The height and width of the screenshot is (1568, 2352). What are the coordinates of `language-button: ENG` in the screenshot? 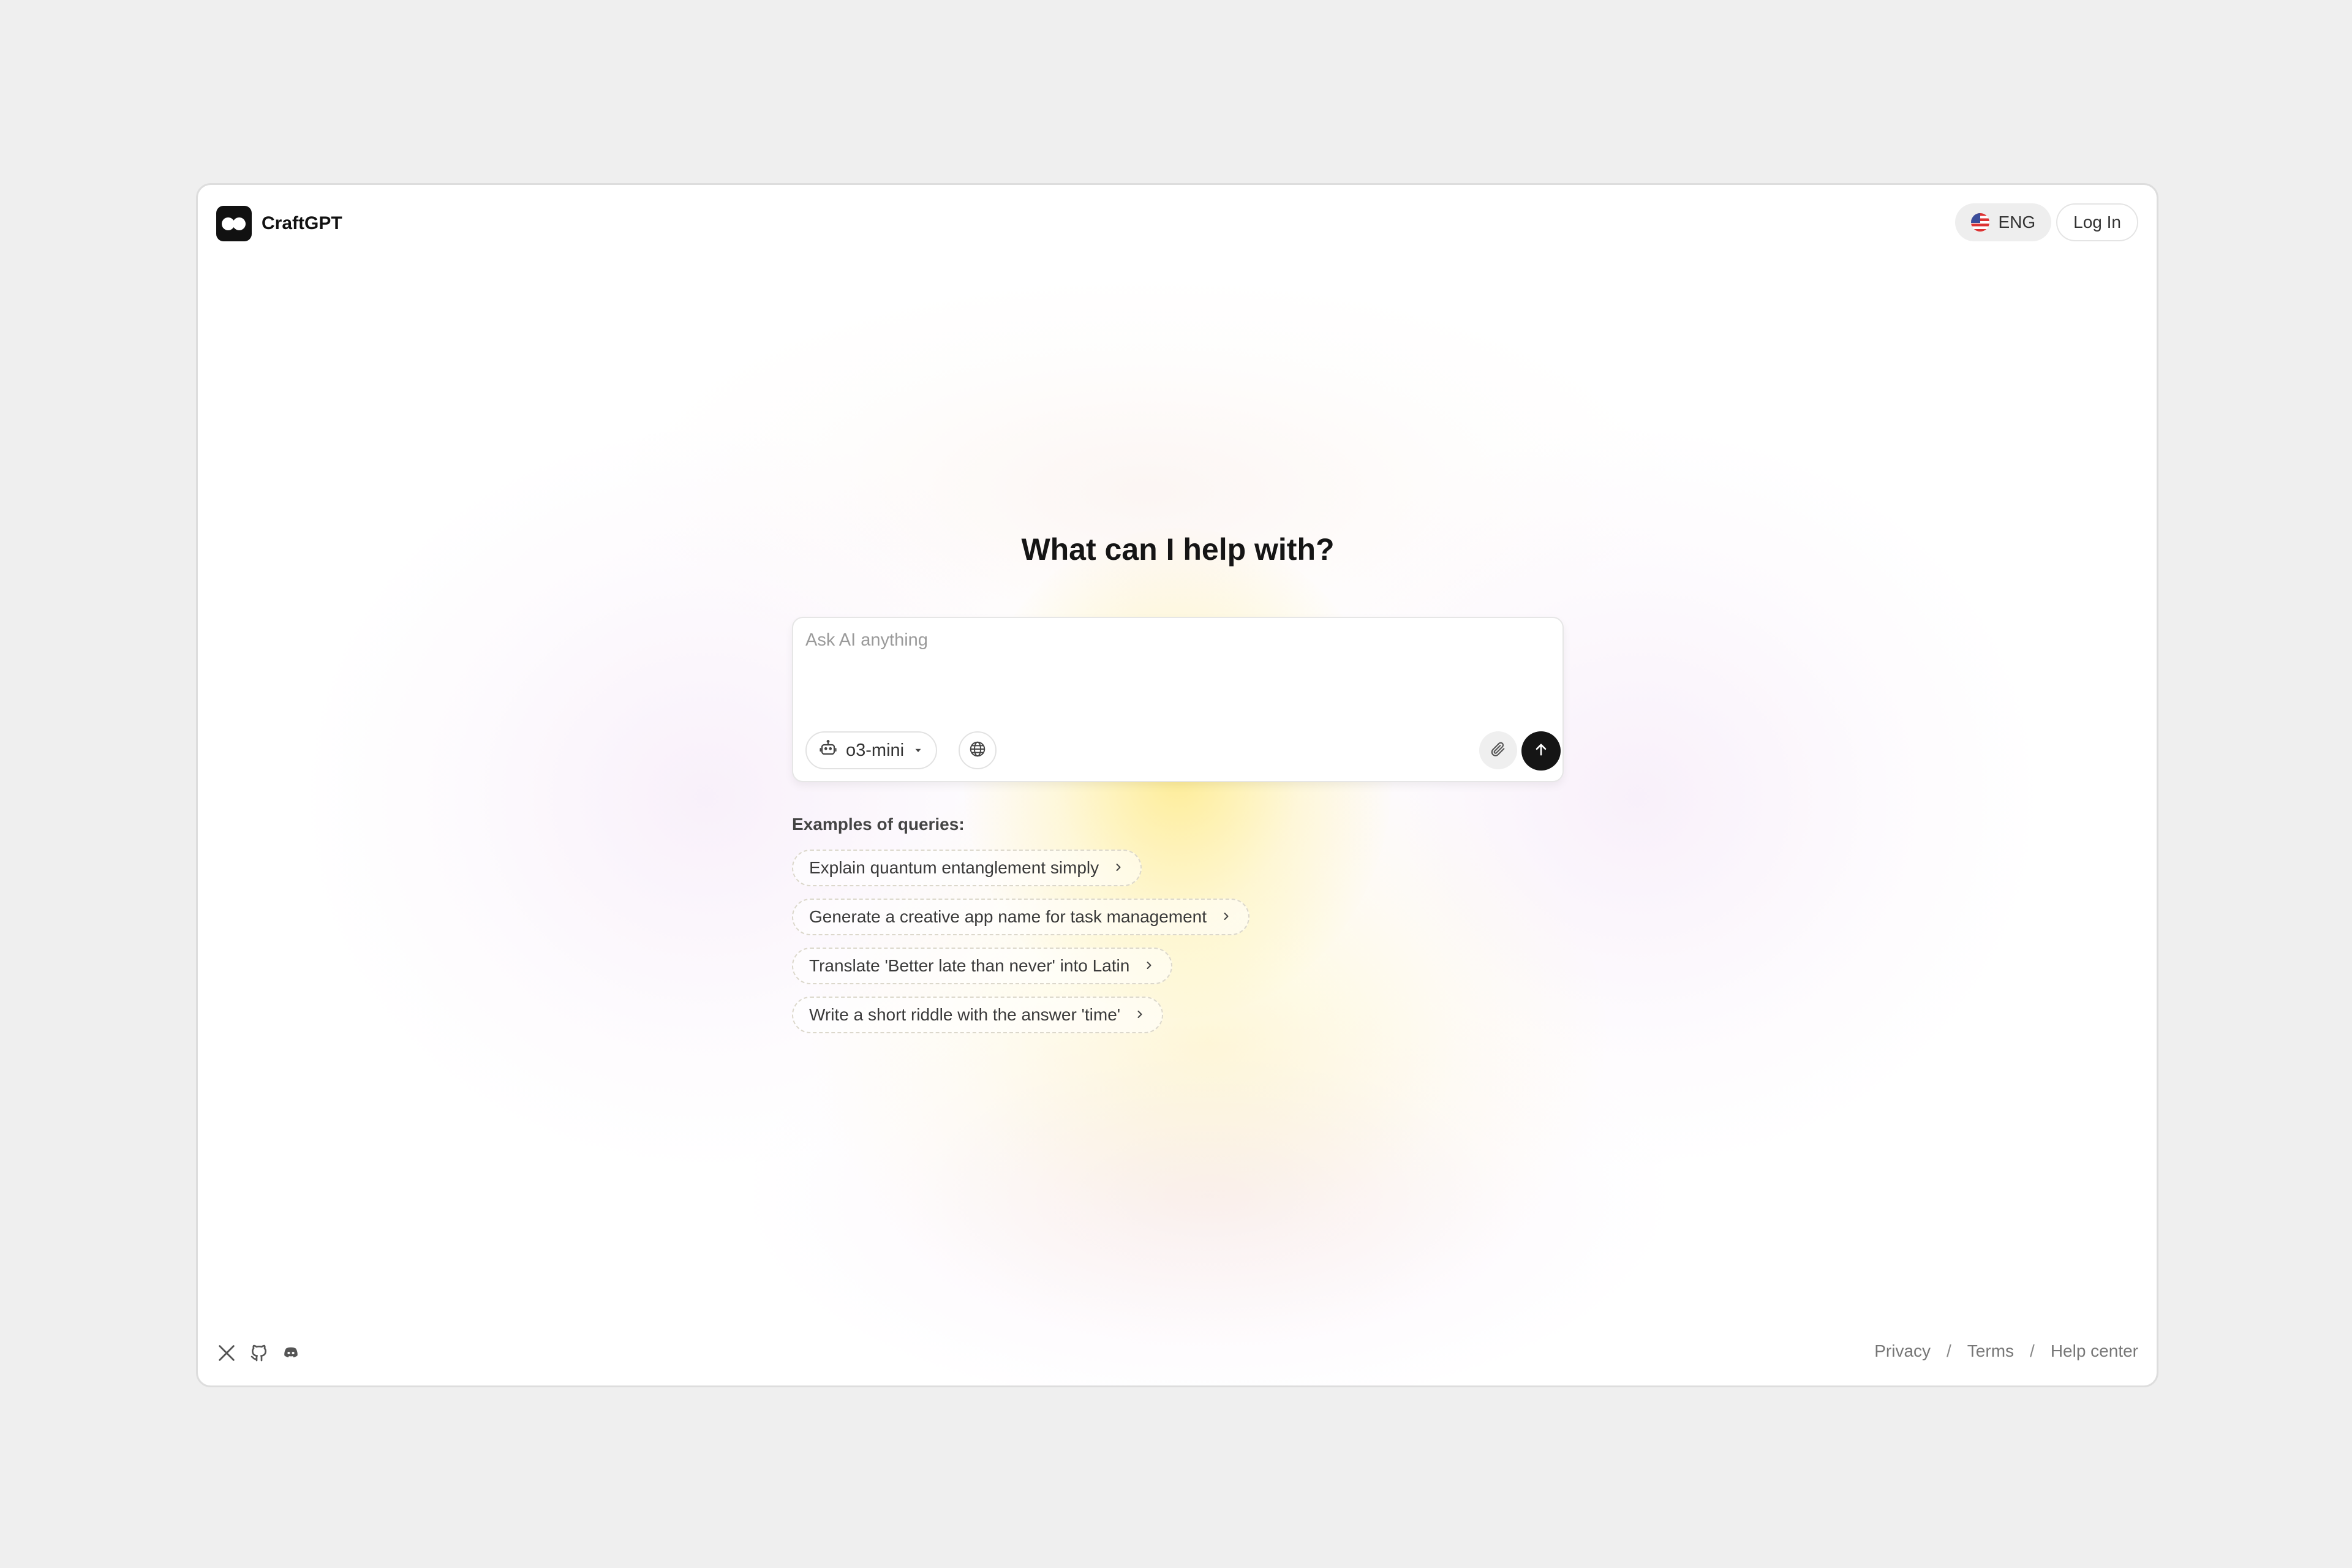 It's located at (2004, 222).